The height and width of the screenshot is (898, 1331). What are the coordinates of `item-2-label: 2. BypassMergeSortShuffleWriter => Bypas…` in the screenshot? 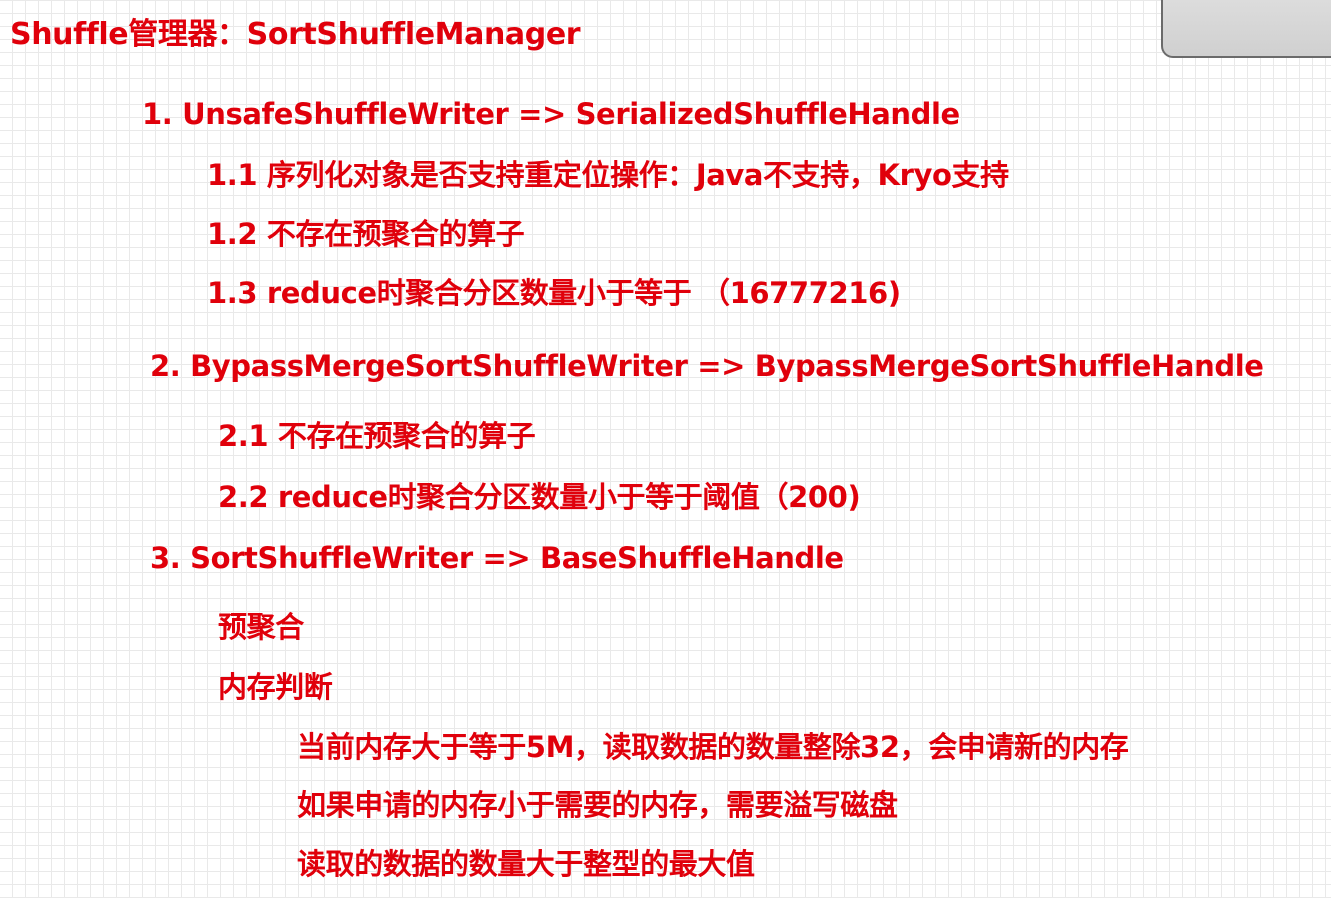 It's located at (707, 366).